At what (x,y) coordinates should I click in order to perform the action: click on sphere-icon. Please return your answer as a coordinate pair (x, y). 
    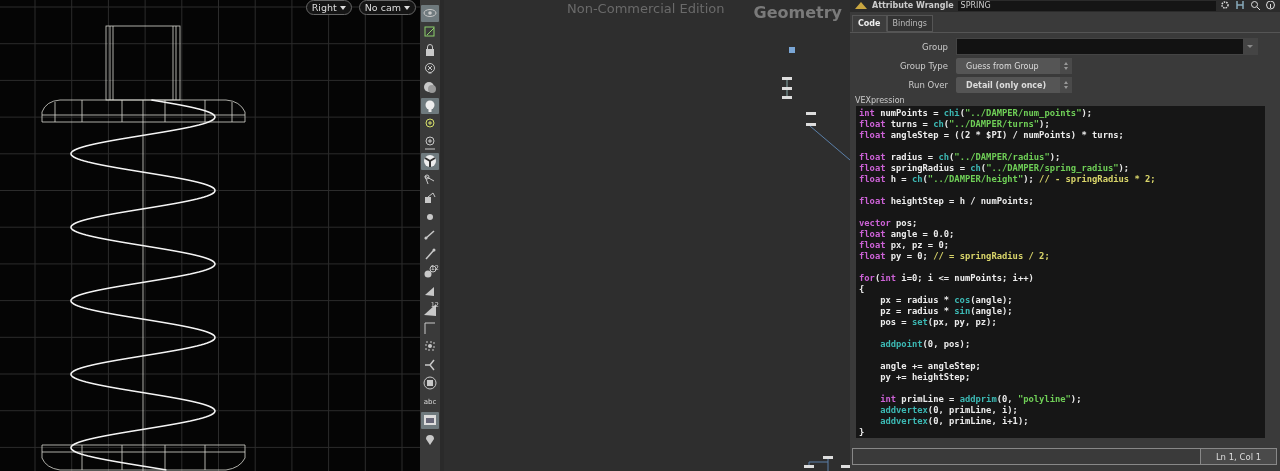
    Looking at the image, I should click on (430, 87).